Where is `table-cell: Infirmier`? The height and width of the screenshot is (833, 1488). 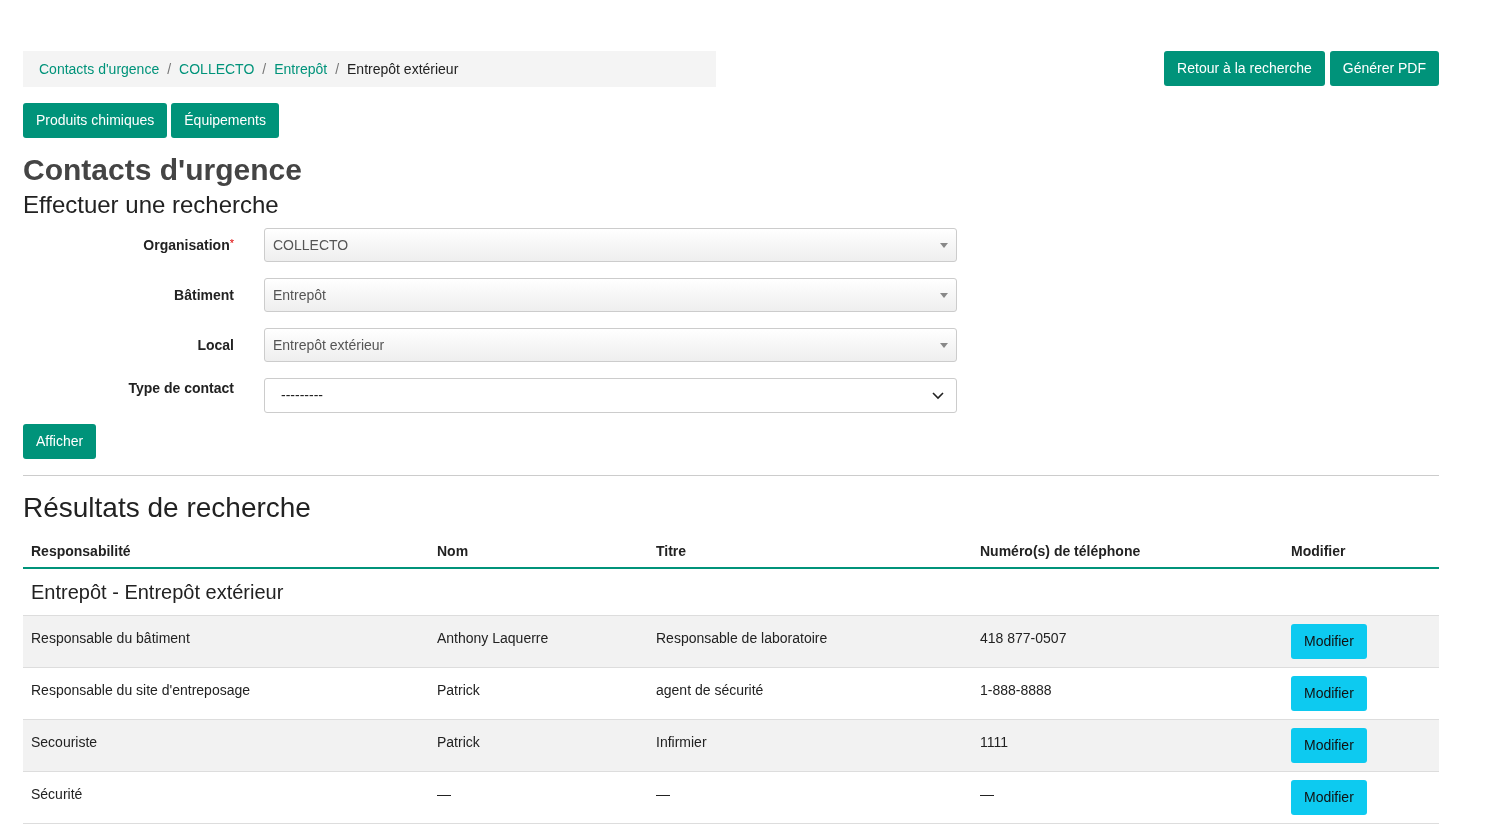 table-cell: Infirmier is located at coordinates (681, 742).